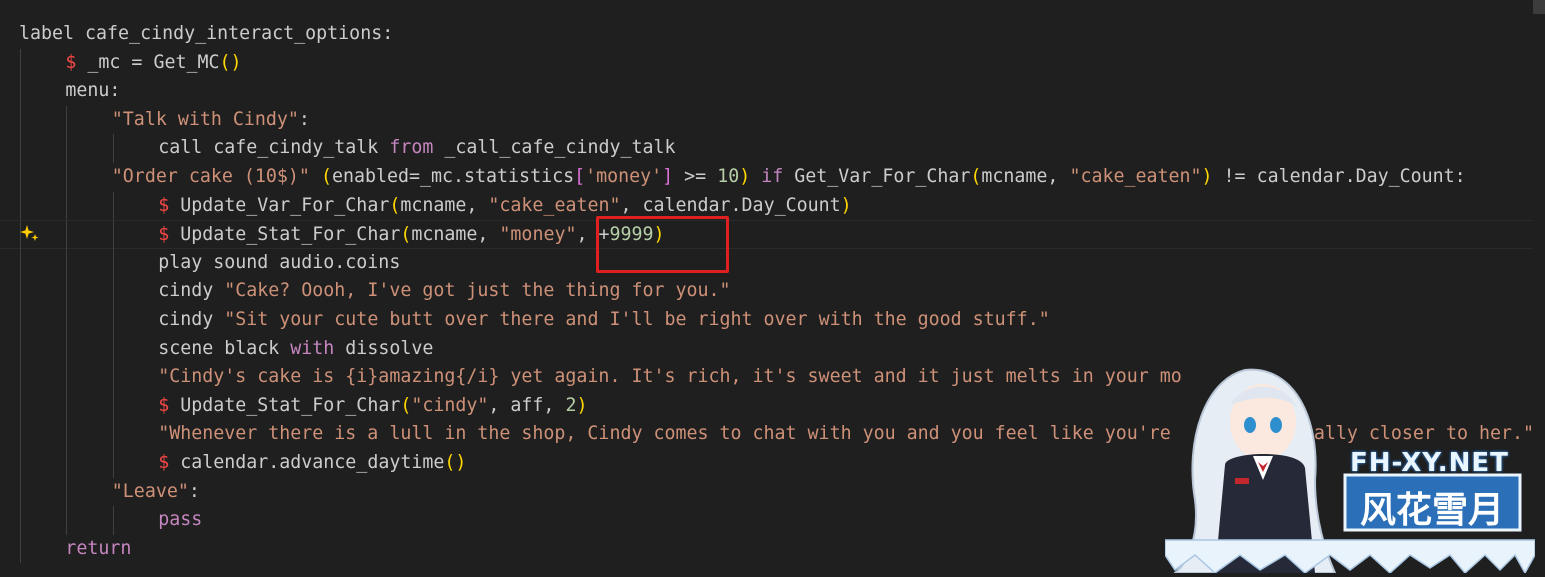 This screenshot has width=1545, height=577. I want to click on code-token: label cafe_cindy_interact_options:, so click(206, 33).